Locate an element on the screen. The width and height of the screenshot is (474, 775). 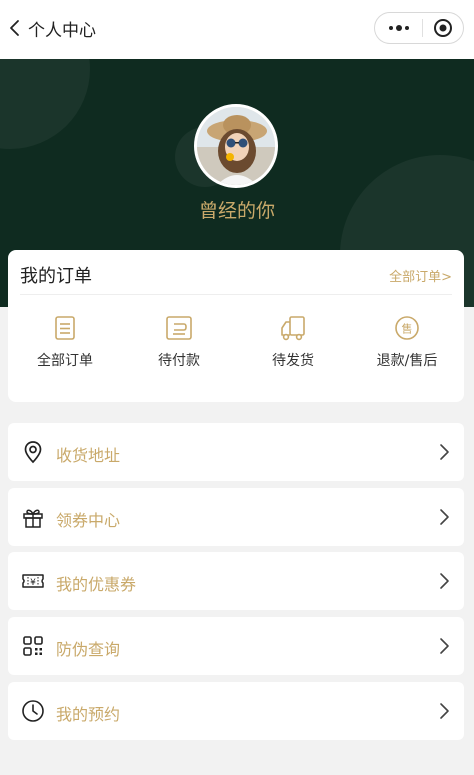
order-all-button: 全部订单 is located at coordinates (65, 346).